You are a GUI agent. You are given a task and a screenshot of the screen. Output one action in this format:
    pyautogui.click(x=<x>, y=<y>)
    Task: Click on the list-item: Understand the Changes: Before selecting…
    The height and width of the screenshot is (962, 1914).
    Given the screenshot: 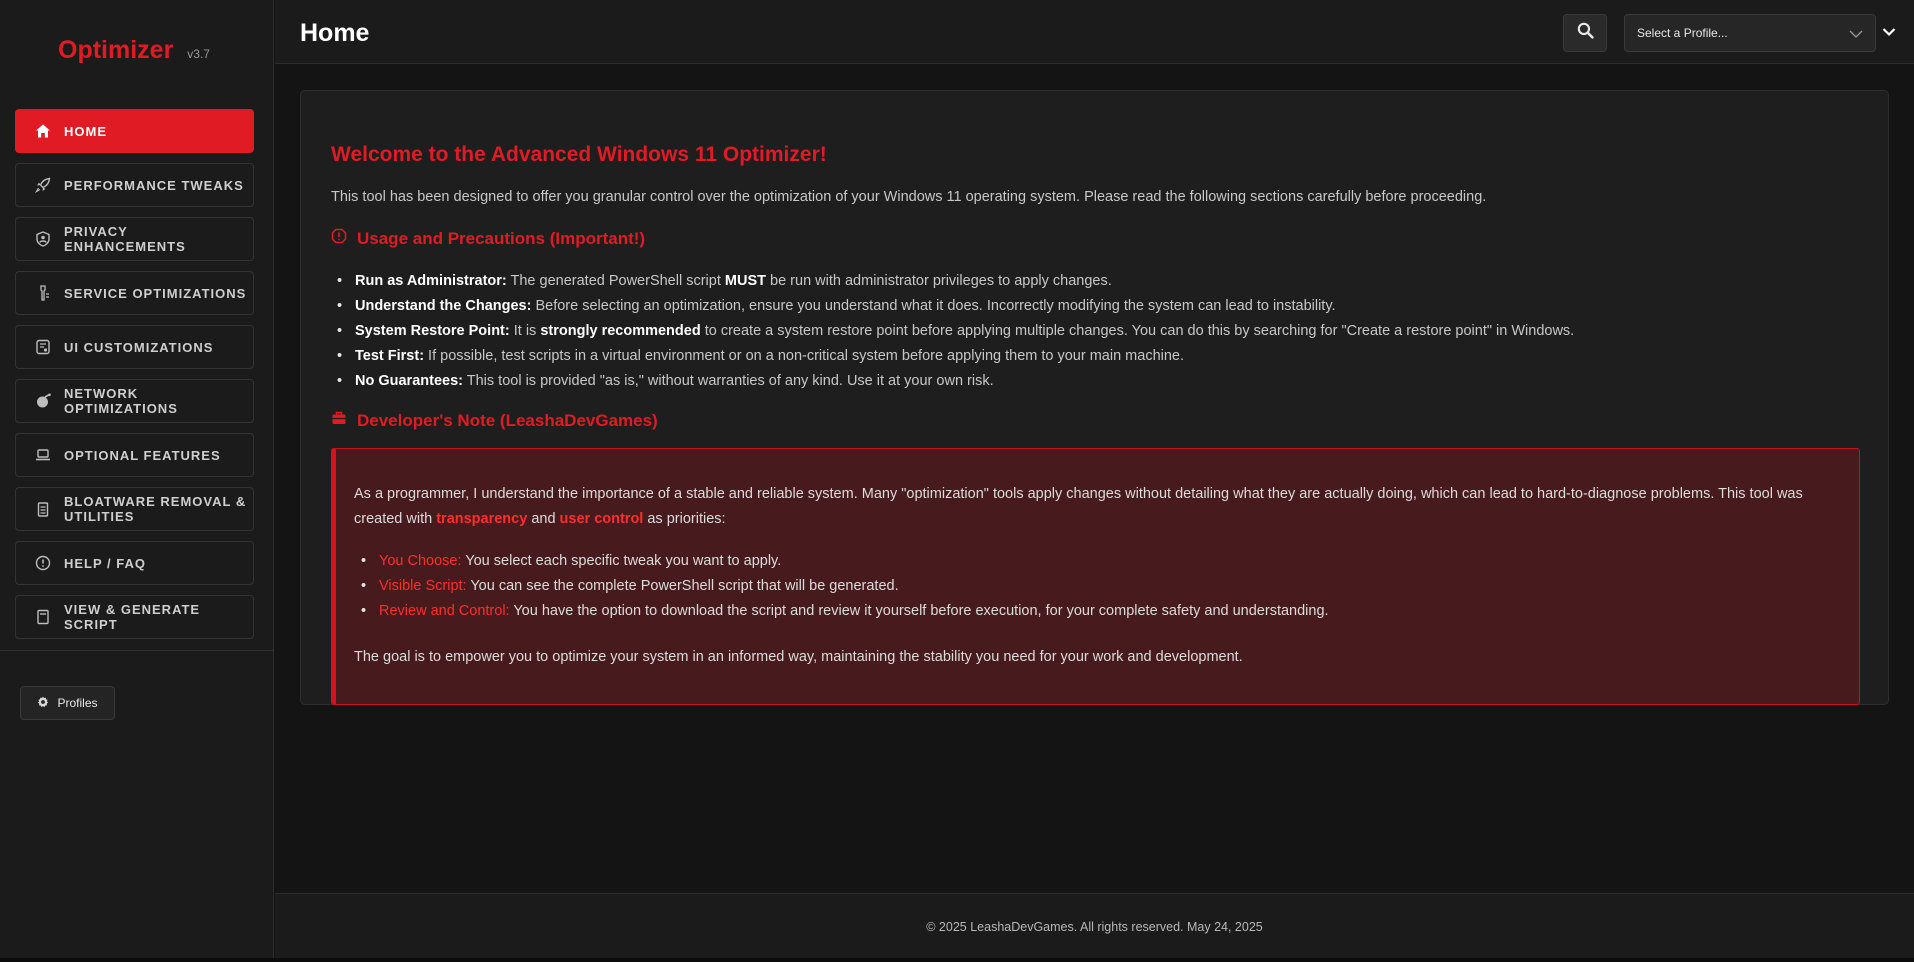 What is the action you would take?
    pyautogui.click(x=1091, y=306)
    